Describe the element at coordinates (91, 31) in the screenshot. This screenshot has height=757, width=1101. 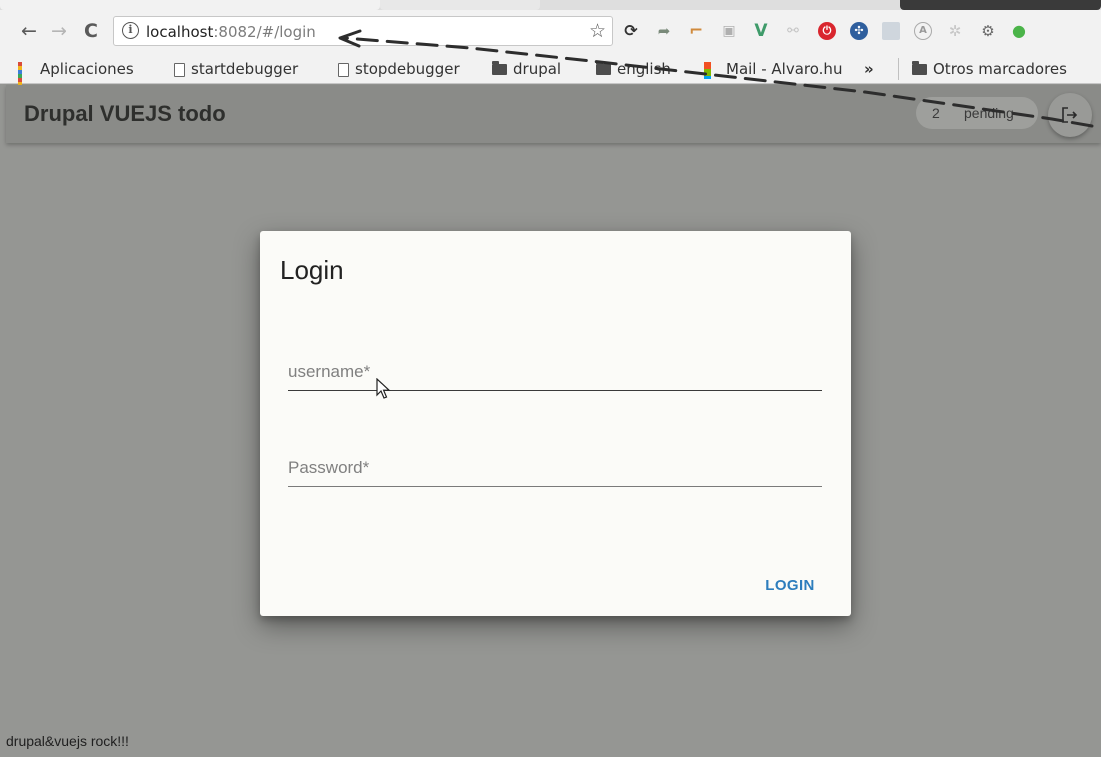
I see `reload-icon: C` at that location.